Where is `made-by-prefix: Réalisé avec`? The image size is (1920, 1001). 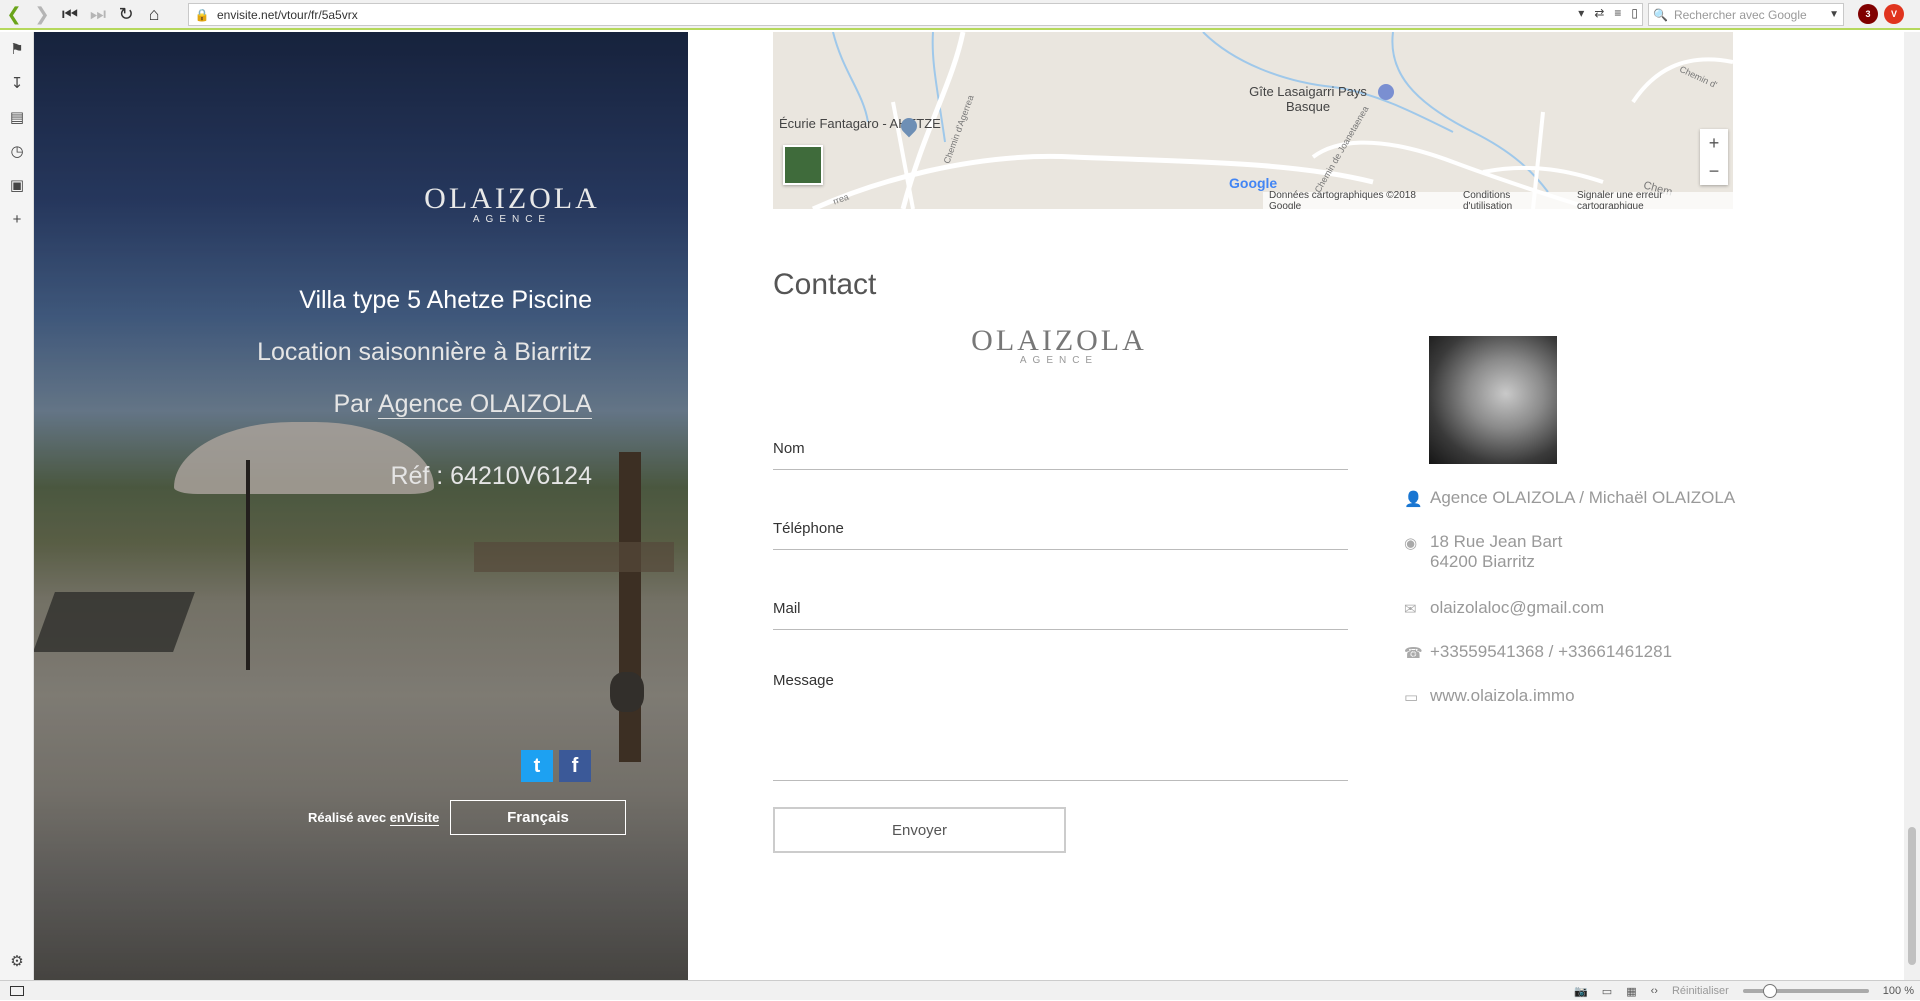
made-by-prefix: Réalisé avec is located at coordinates (347, 817).